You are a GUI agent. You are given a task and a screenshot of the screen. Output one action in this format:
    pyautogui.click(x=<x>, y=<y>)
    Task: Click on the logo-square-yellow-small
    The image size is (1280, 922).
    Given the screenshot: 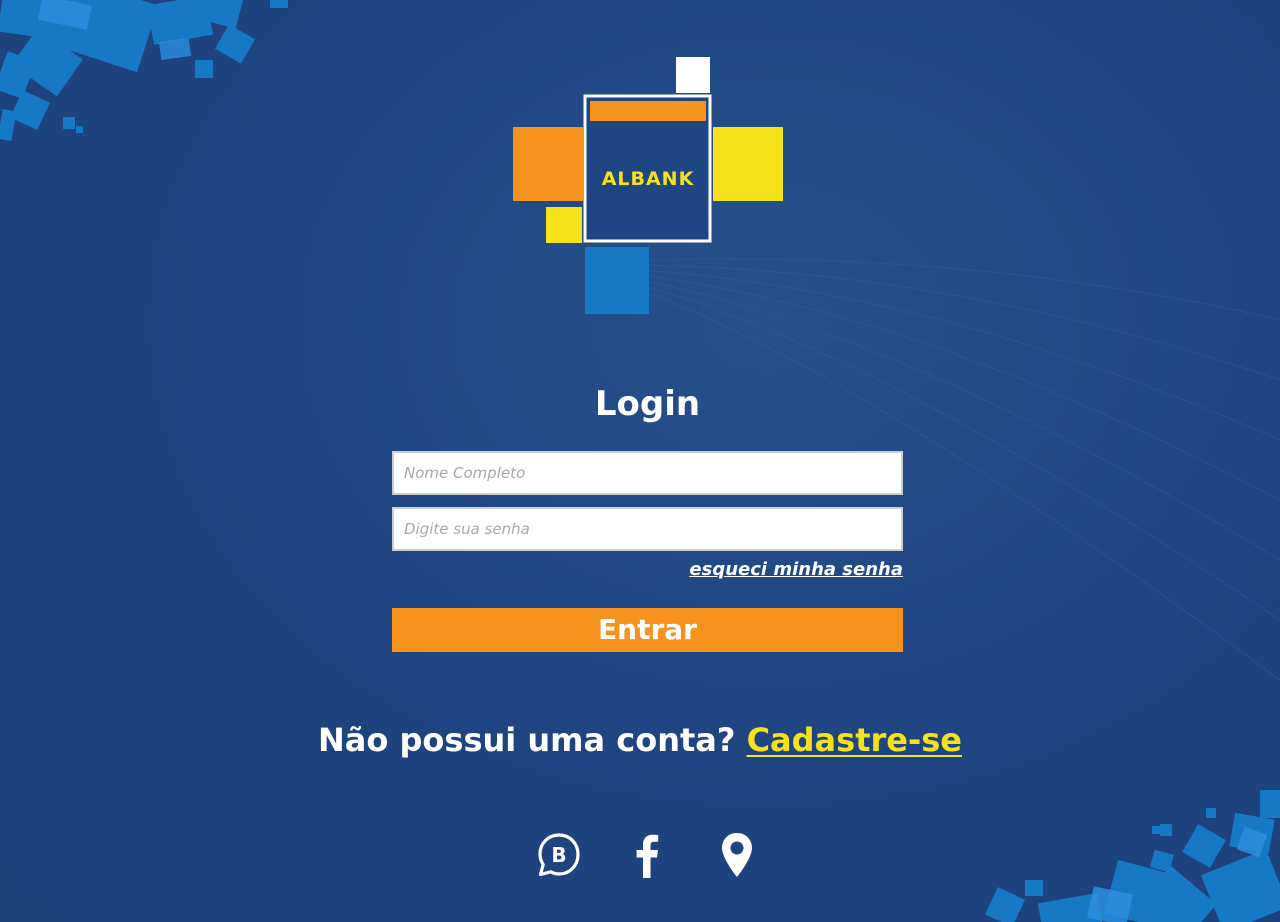 What is the action you would take?
    pyautogui.click(x=564, y=225)
    